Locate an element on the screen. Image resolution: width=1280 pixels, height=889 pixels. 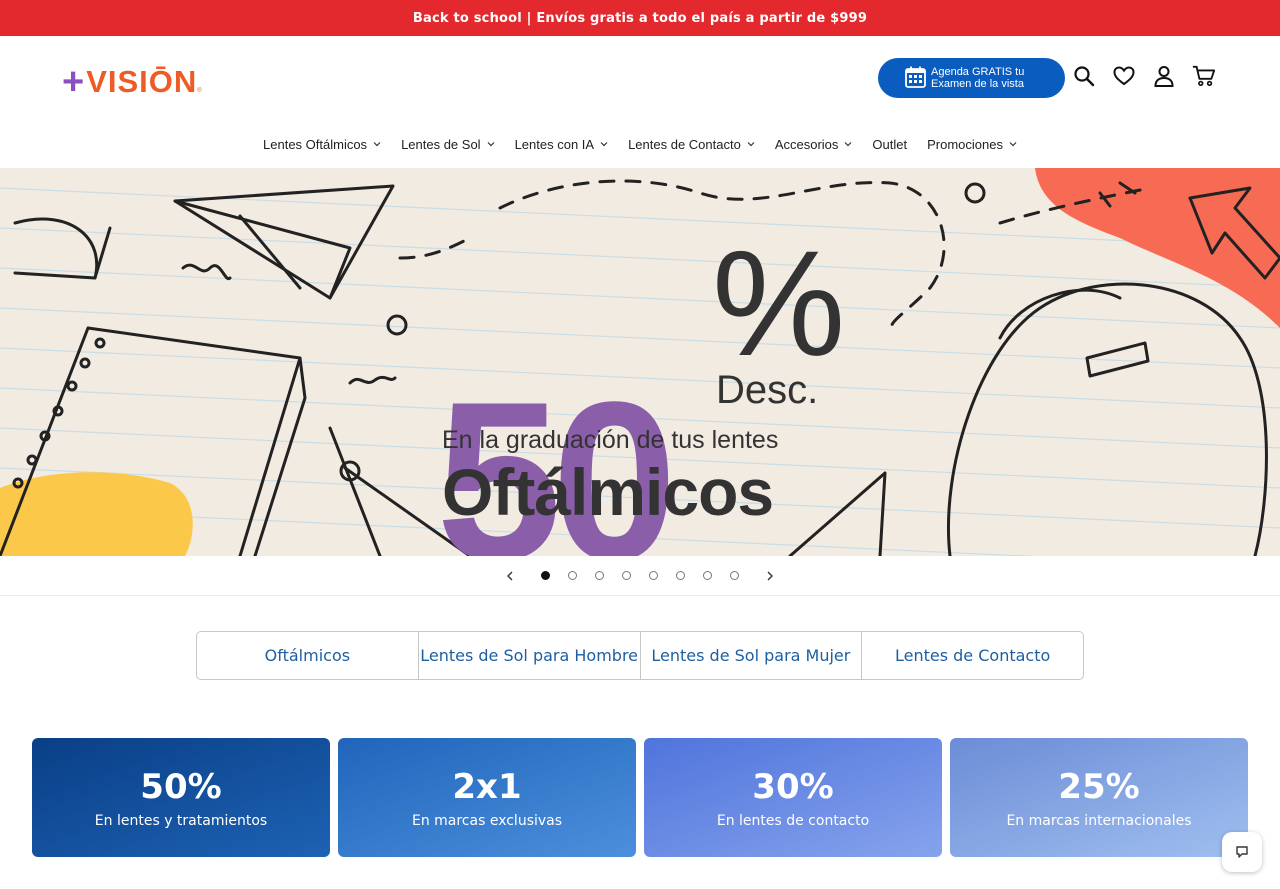
hero-title: Oftálmicos is located at coordinates (608, 492).